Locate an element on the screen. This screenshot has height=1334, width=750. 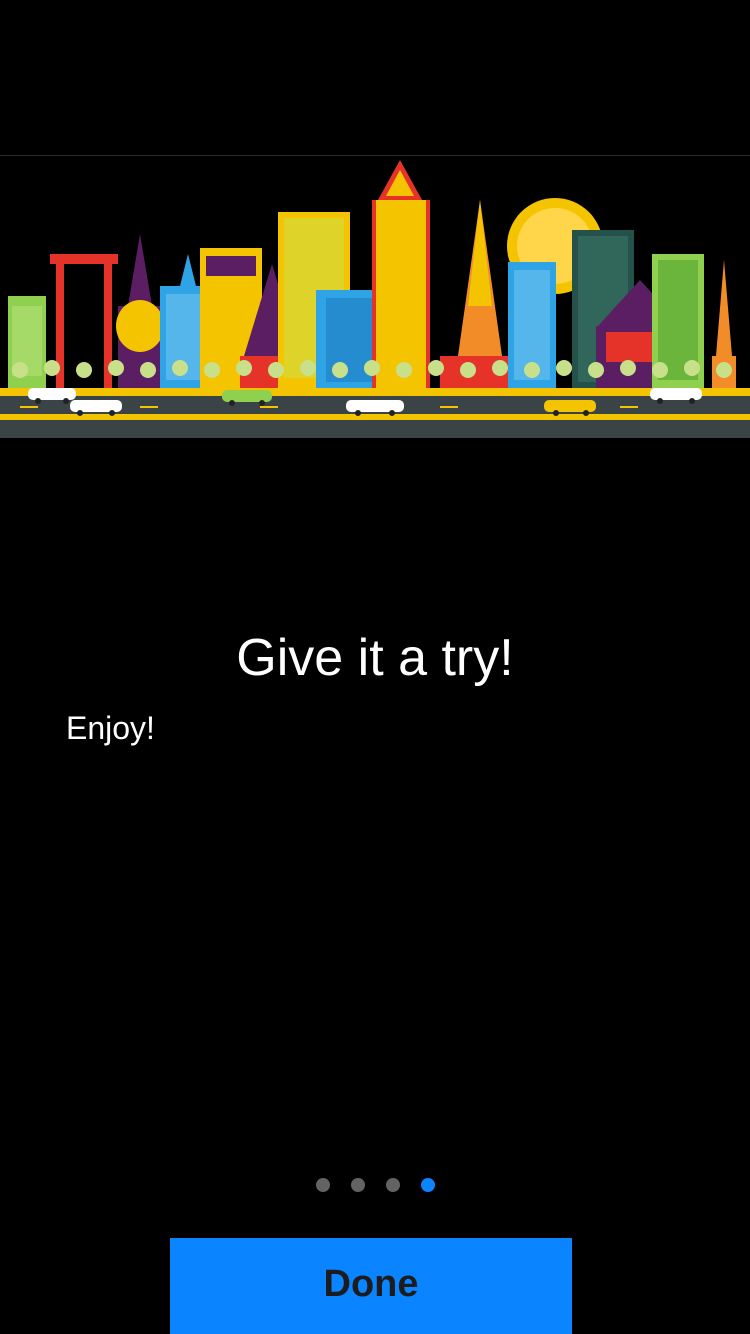
page-dot-4-active is located at coordinates (427, 1185).